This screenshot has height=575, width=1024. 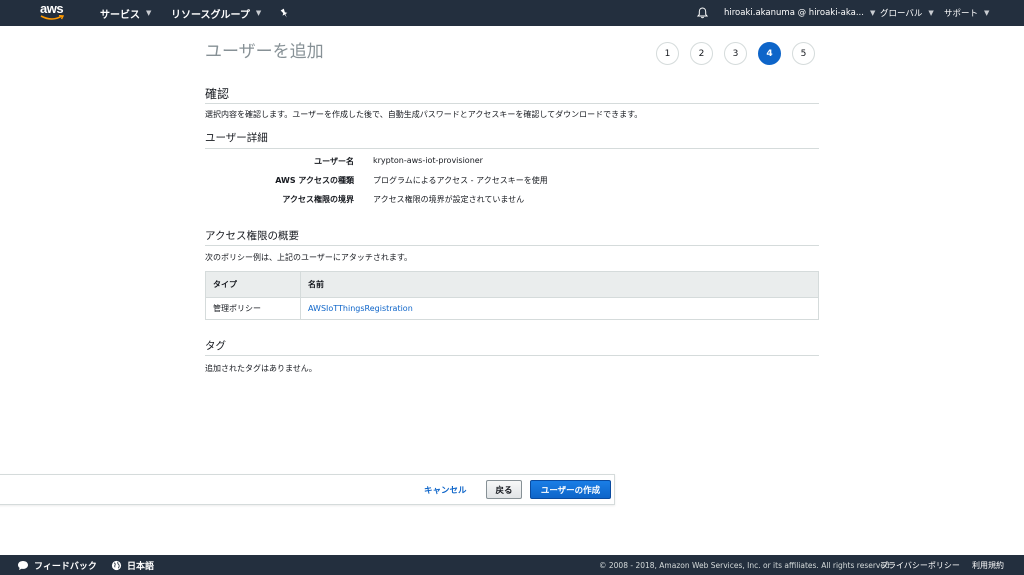 What do you see at coordinates (253, 284) in the screenshot?
I see `column-header-type: タイプ` at bounding box center [253, 284].